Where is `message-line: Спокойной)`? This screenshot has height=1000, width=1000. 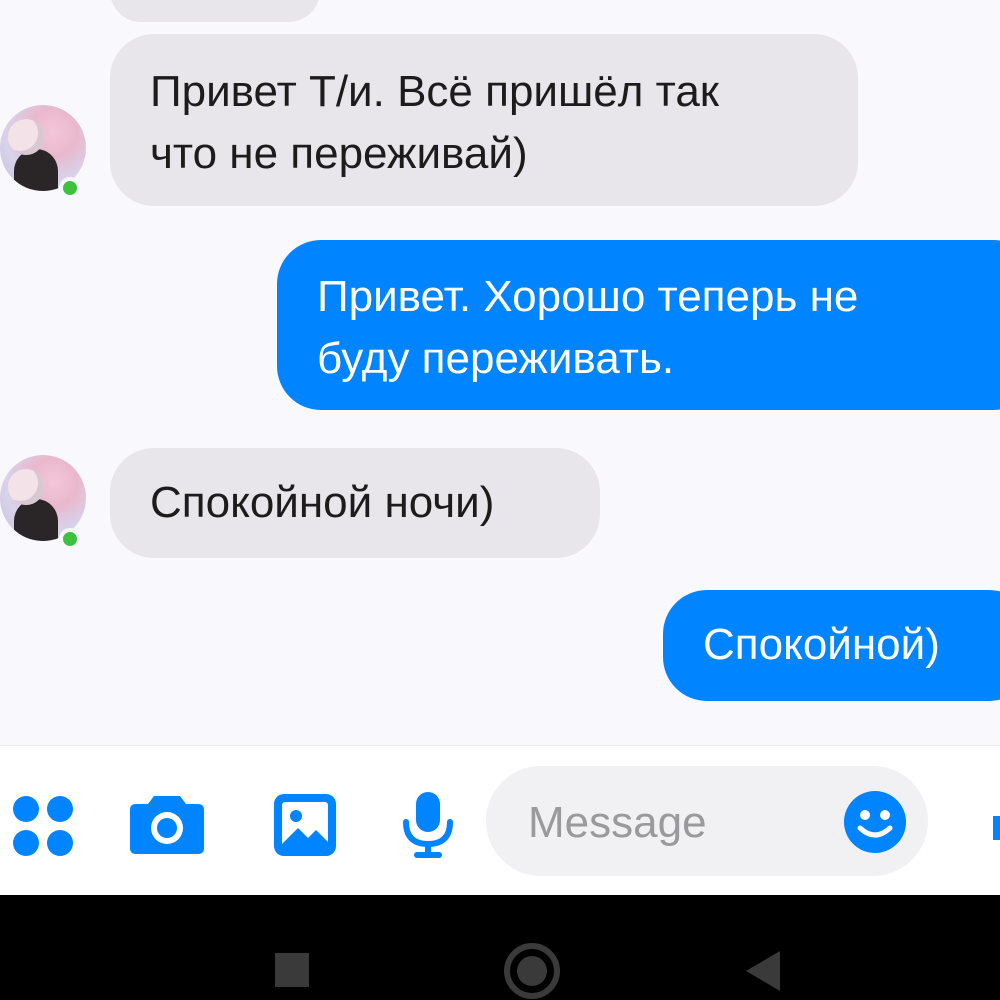 message-line: Спокойной) is located at coordinates (821, 644).